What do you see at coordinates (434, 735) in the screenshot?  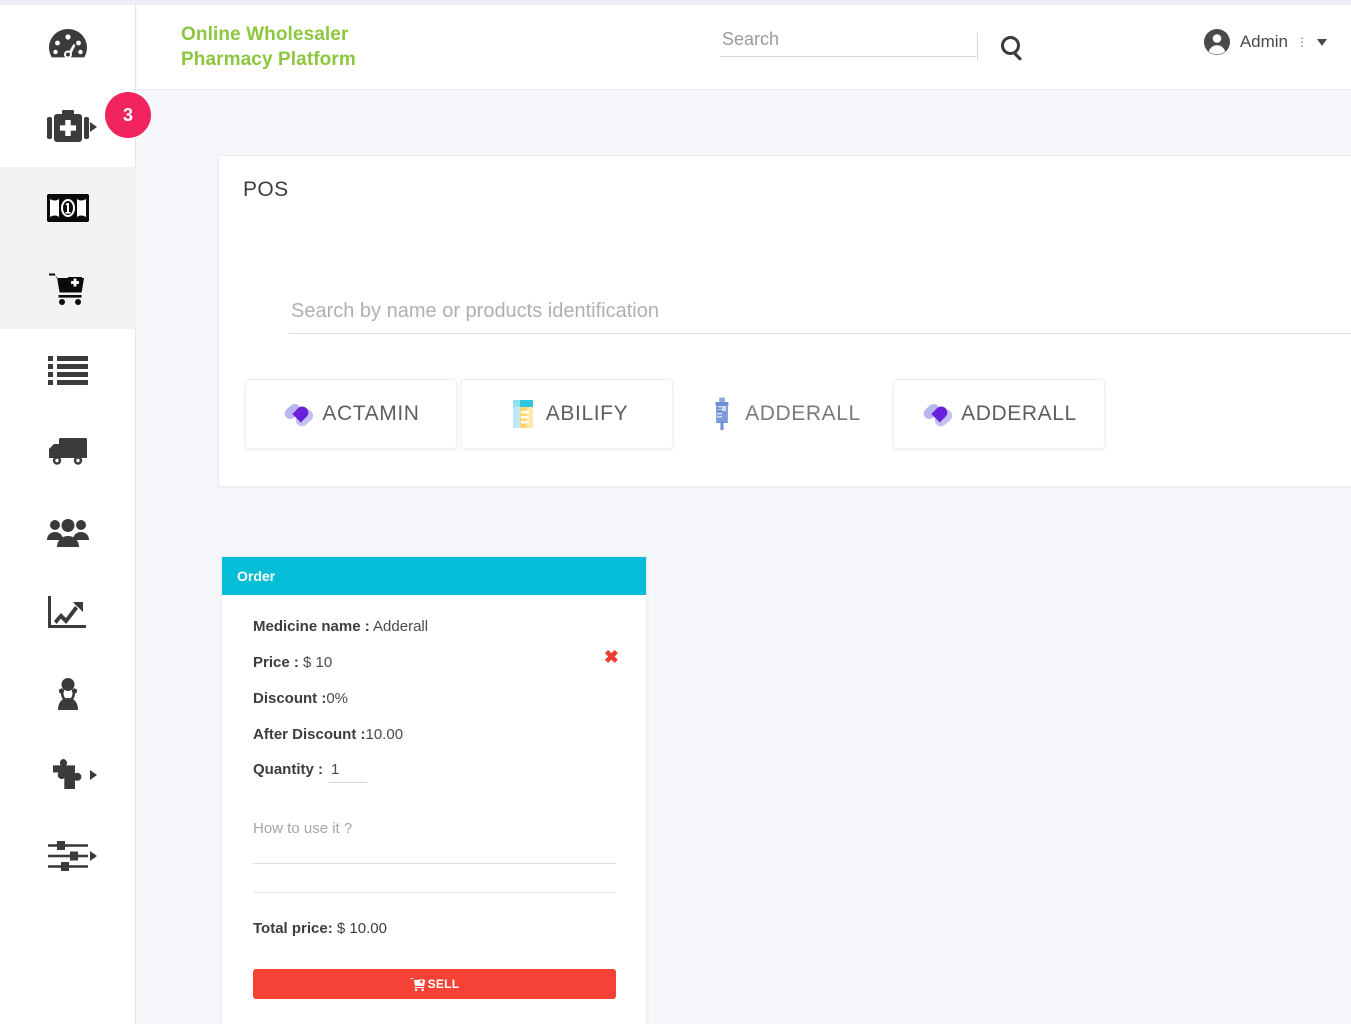 I see `order-after-discount: After Discount :10.00` at bounding box center [434, 735].